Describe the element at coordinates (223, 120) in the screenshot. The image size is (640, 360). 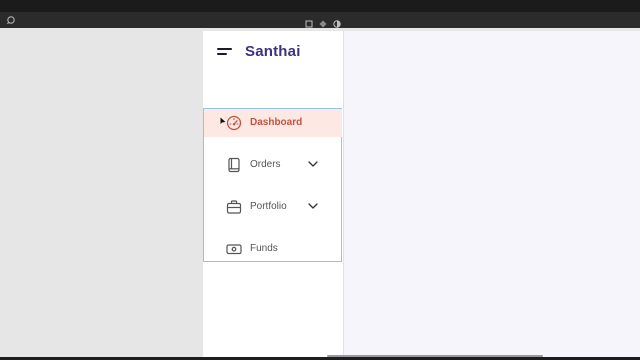
I see `mouse-cursor-icon` at that location.